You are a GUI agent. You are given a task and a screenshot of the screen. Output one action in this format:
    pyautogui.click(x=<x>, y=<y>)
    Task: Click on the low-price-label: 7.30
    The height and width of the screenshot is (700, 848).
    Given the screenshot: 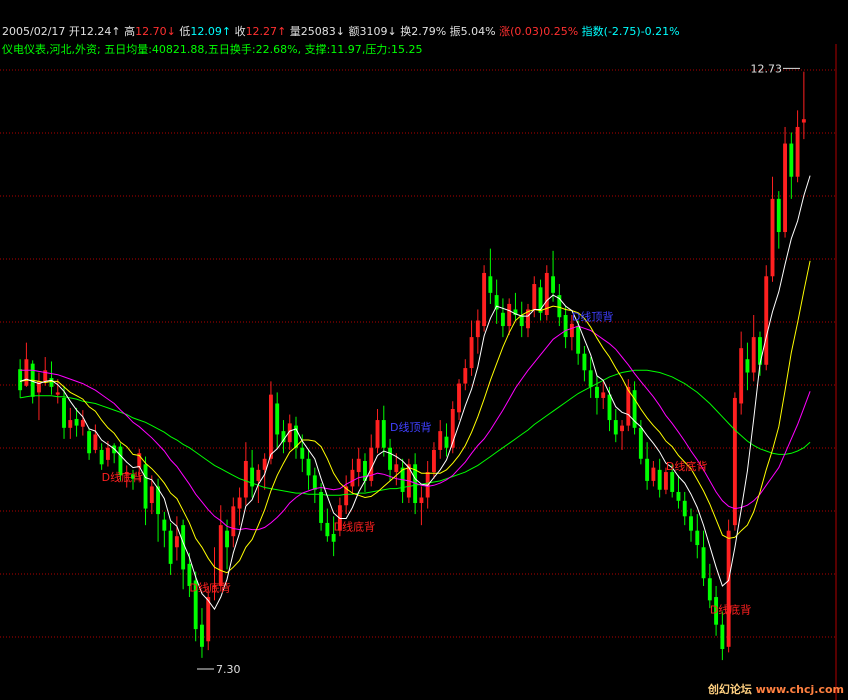 What is the action you would take?
    pyautogui.click(x=228, y=669)
    